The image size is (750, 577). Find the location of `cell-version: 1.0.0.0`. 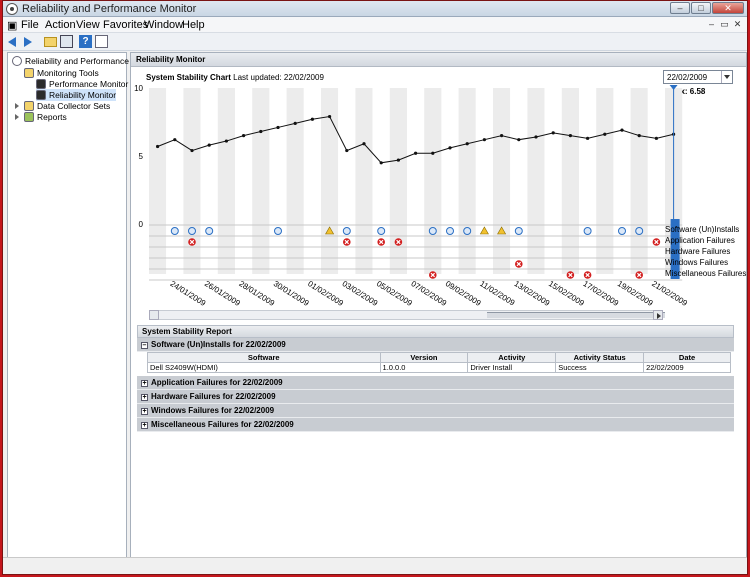

cell-version: 1.0.0.0 is located at coordinates (424, 367).